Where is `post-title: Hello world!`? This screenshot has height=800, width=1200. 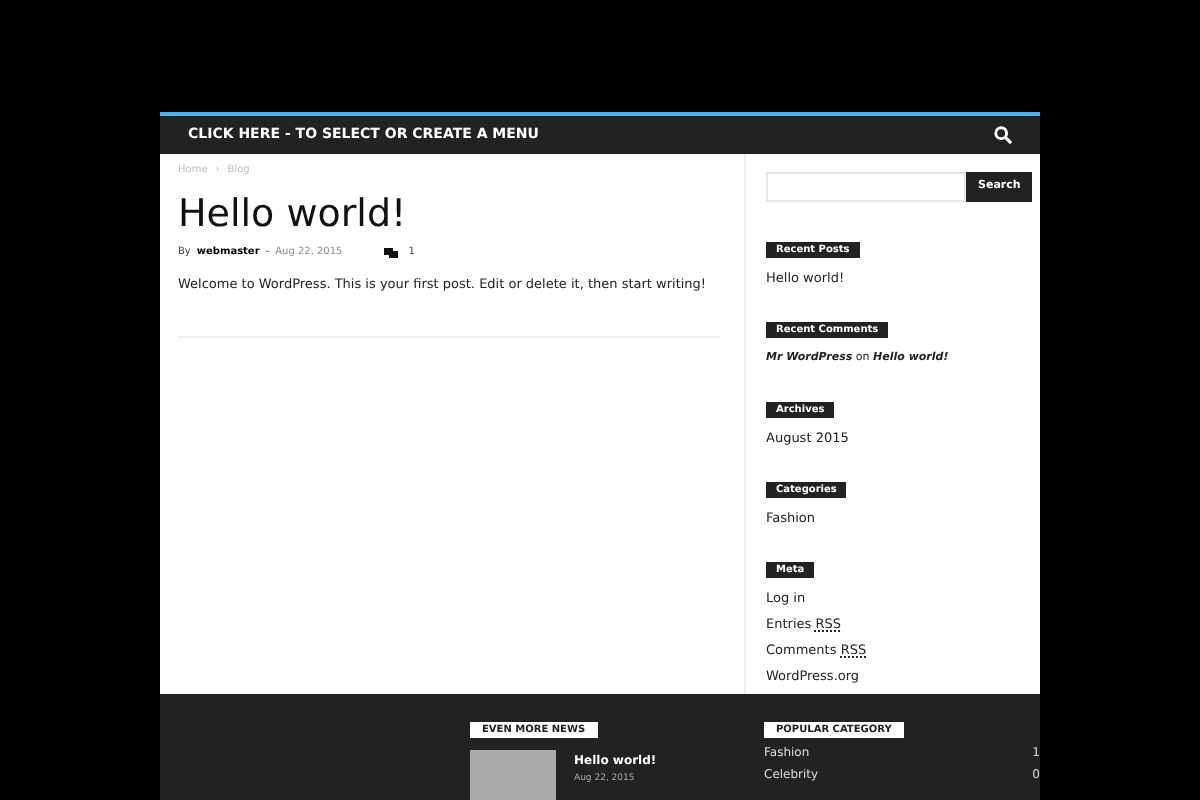
post-title: Hello world! is located at coordinates (293, 214).